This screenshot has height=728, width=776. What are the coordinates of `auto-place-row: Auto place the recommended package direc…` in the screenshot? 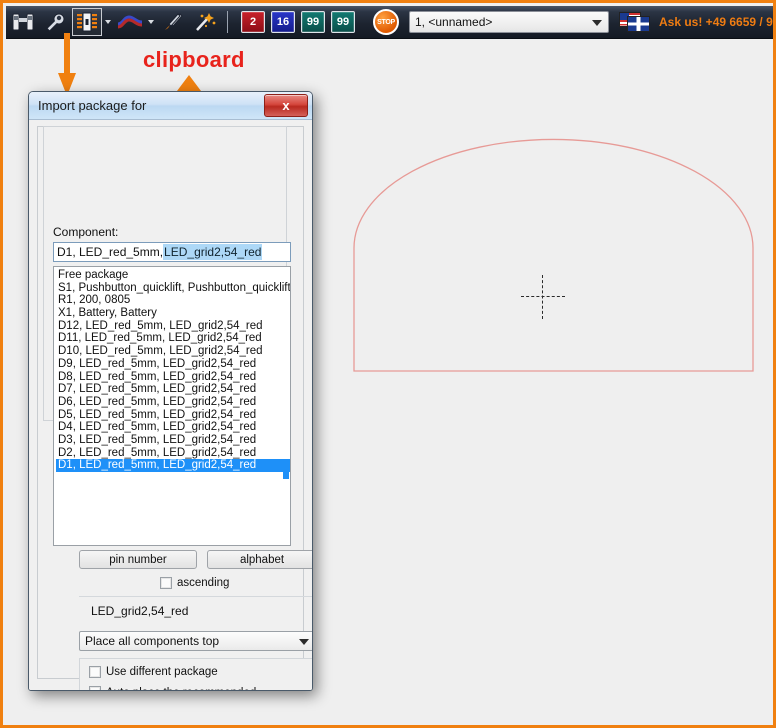 It's located at (180, 688).